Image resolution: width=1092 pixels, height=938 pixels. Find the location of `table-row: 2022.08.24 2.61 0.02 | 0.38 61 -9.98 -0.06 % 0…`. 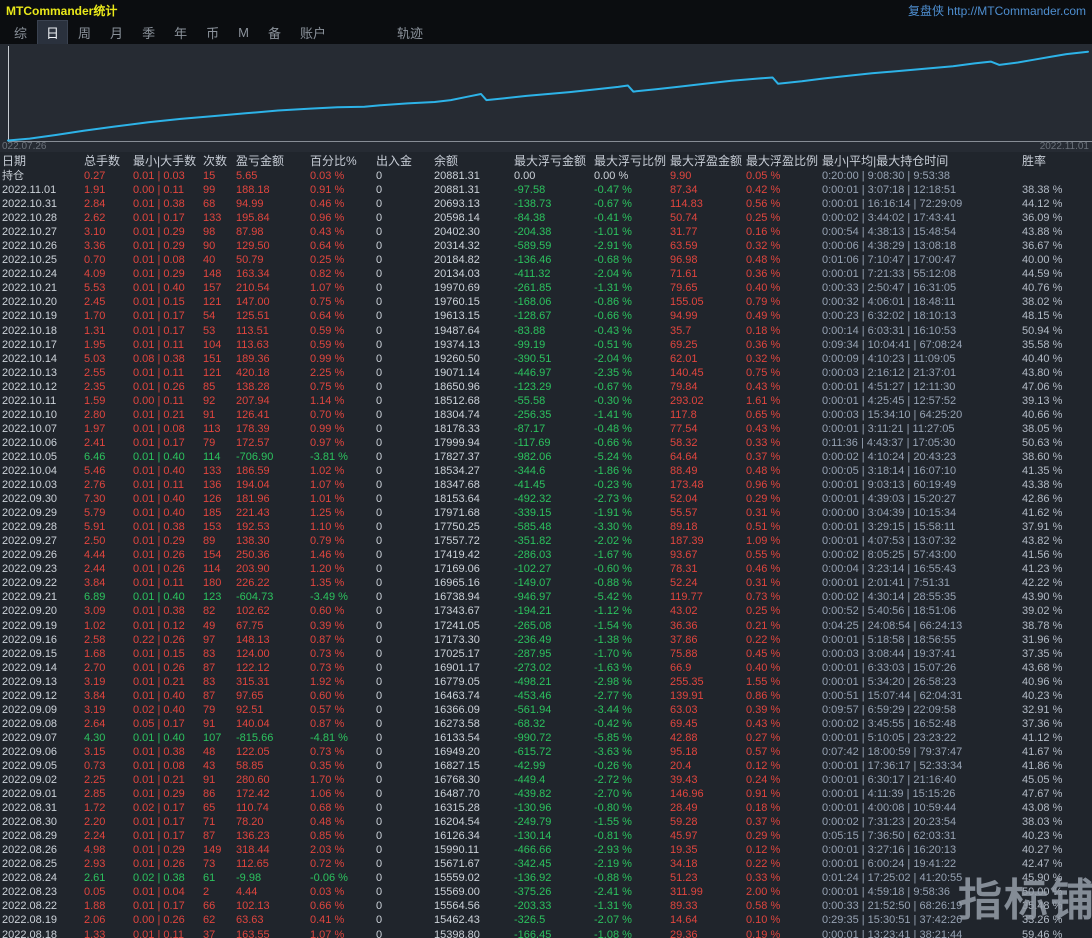

table-row: 2022.08.24 2.61 0.02 | 0.38 61 -9.98 -0.06 % 0… is located at coordinates (546, 878).